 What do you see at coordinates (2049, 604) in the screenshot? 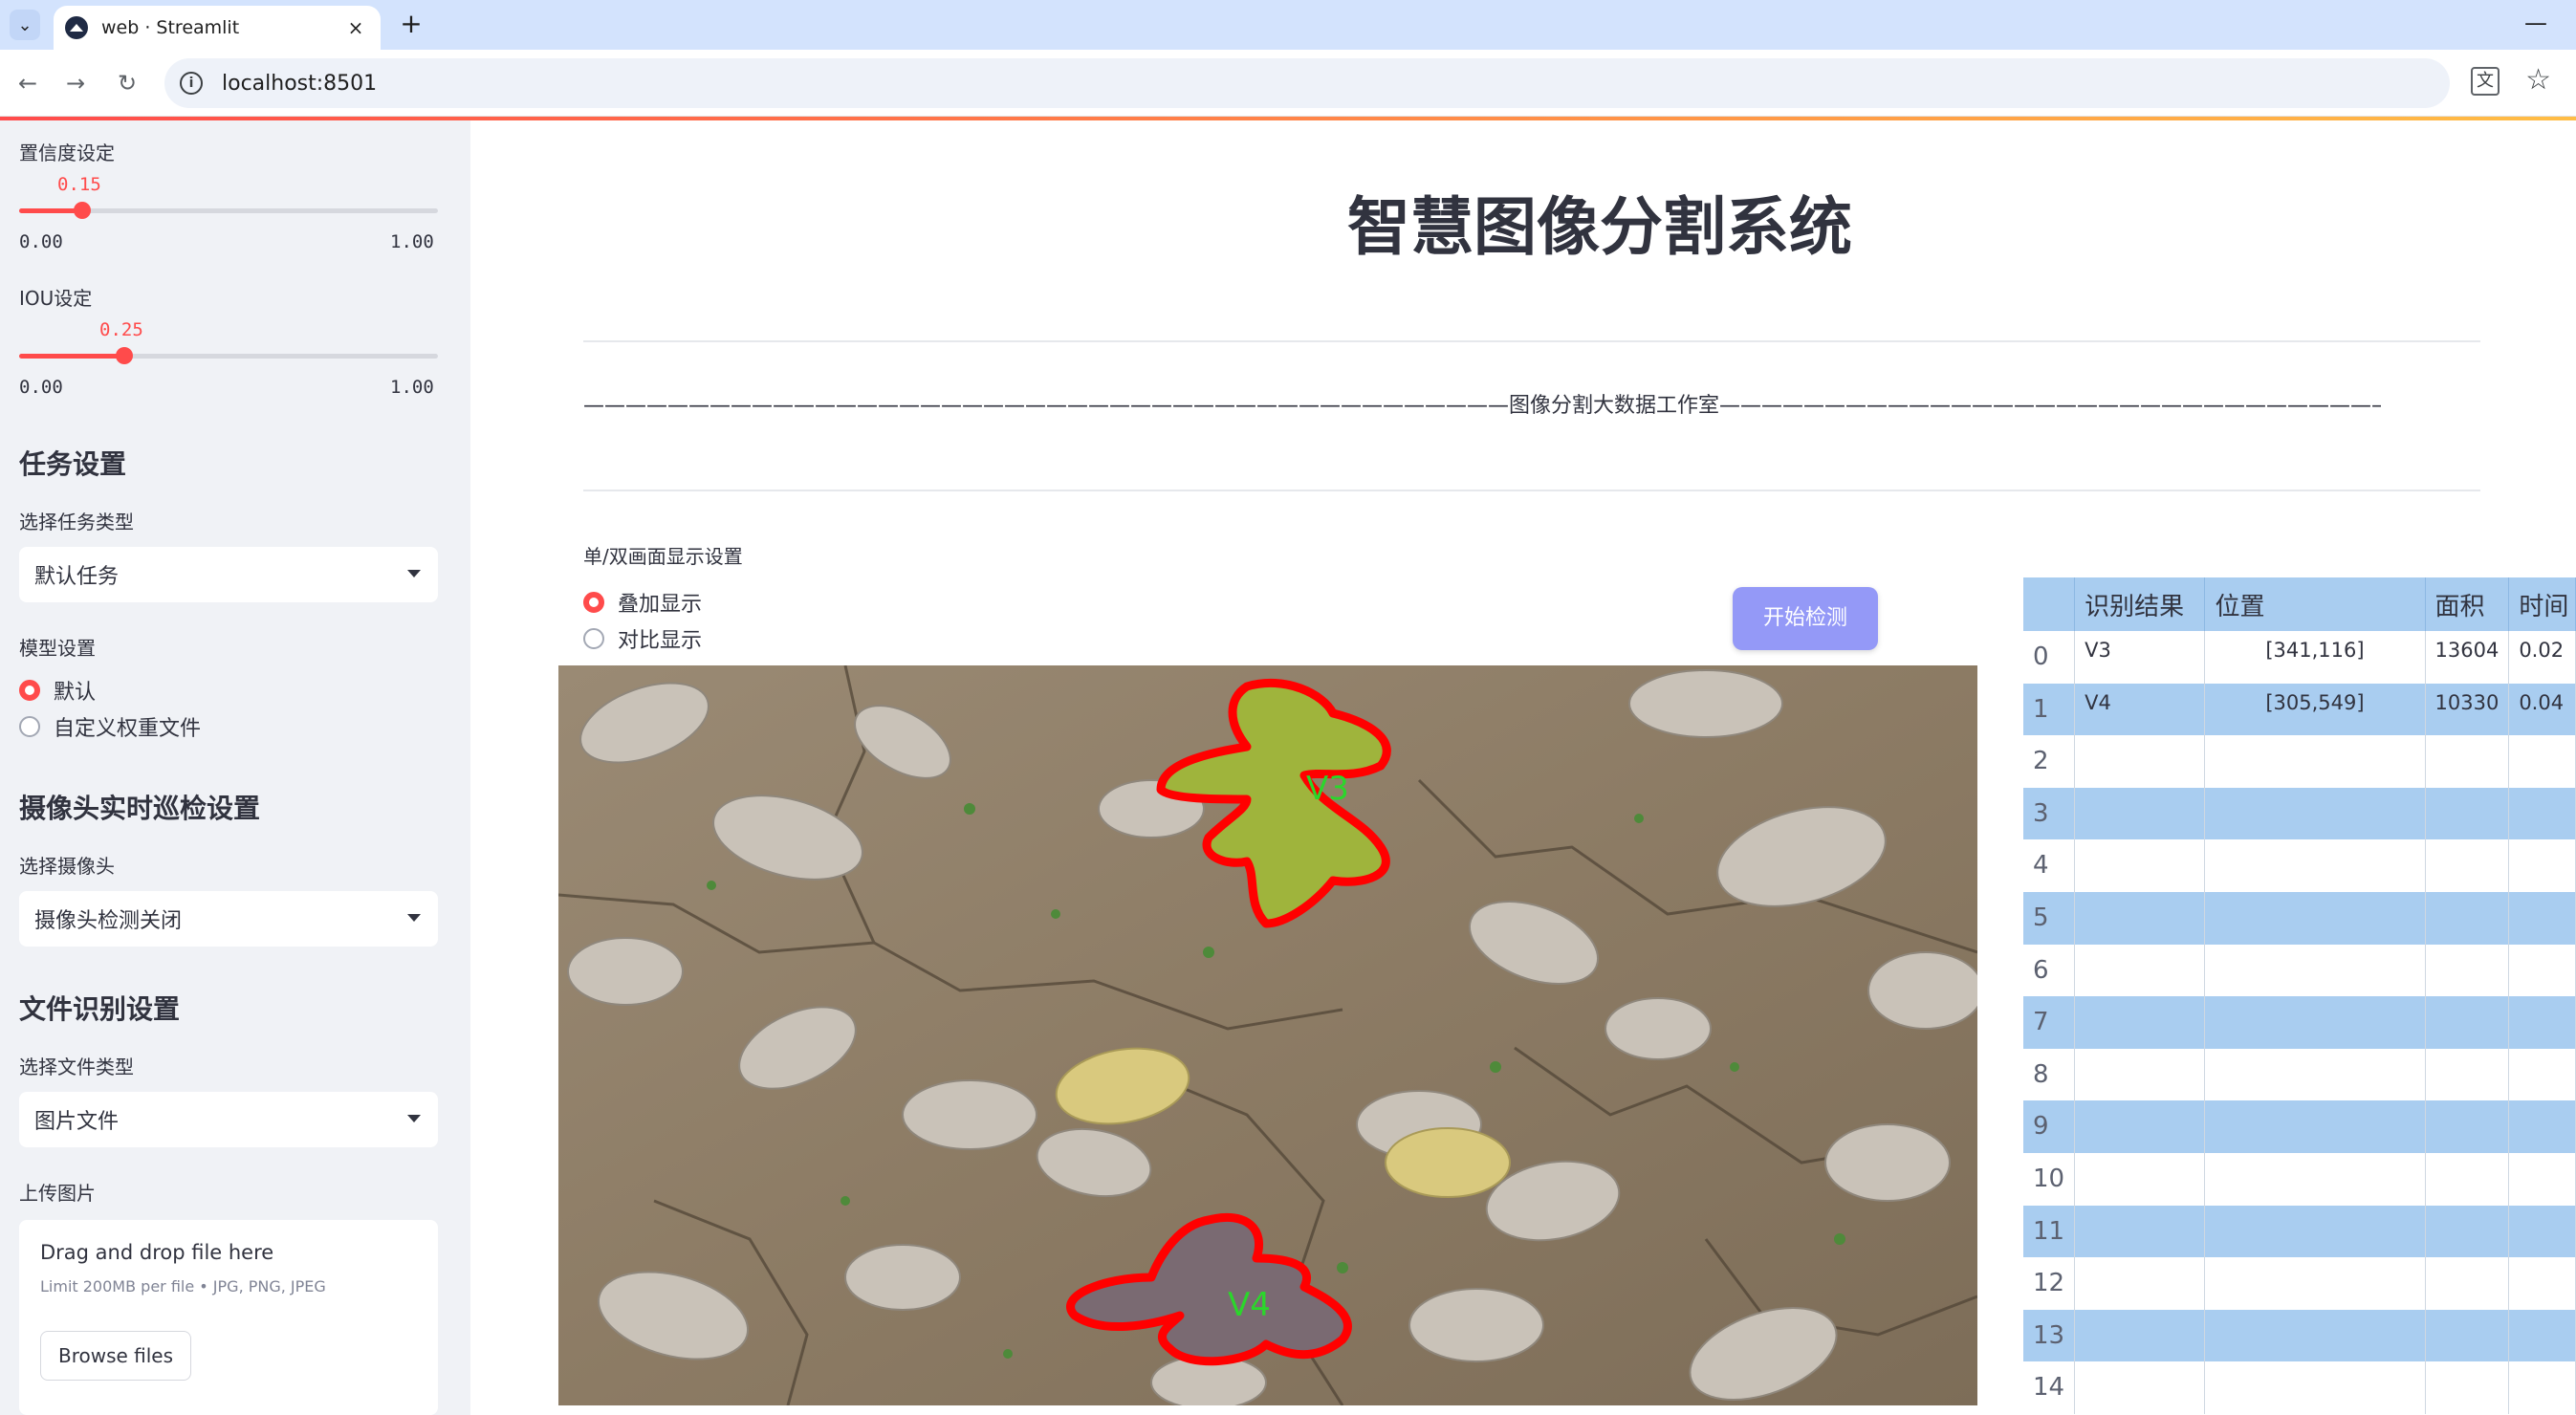
I see `column-header-index` at bounding box center [2049, 604].